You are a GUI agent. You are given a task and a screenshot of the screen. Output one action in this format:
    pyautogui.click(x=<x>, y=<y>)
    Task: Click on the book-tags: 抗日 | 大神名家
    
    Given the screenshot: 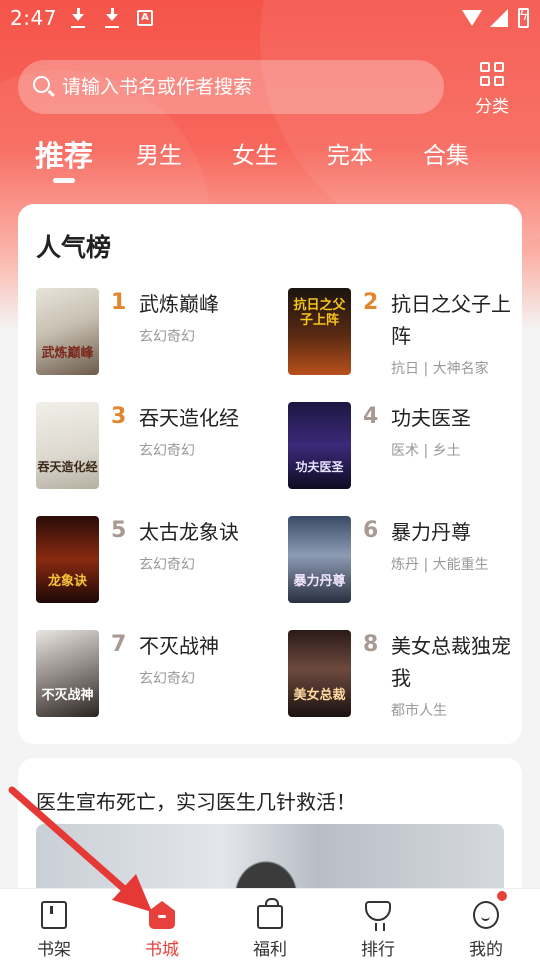 What is the action you would take?
    pyautogui.click(x=440, y=369)
    